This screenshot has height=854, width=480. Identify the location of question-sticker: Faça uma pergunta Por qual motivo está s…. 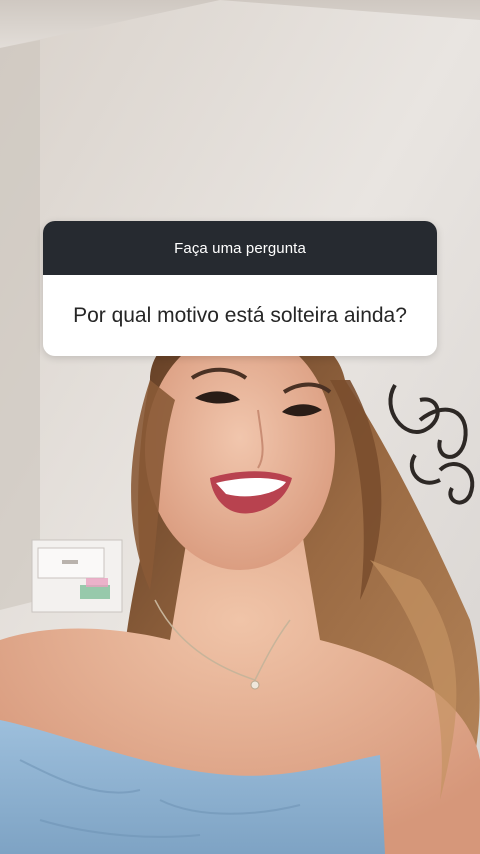
(240, 288).